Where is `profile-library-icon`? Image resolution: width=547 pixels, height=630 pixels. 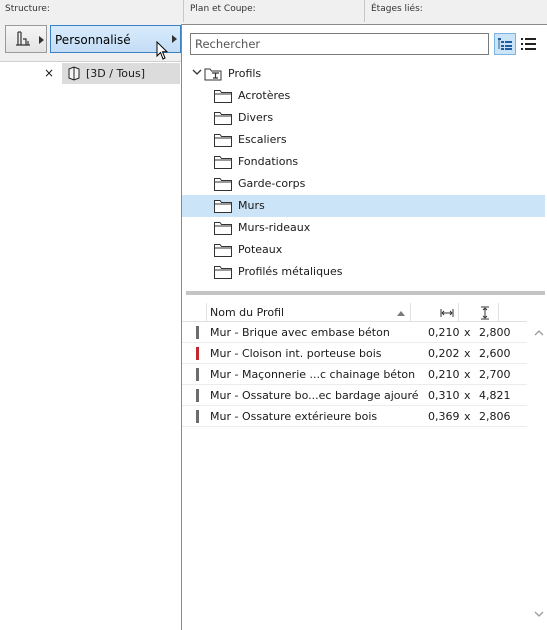
profile-library-icon is located at coordinates (213, 74).